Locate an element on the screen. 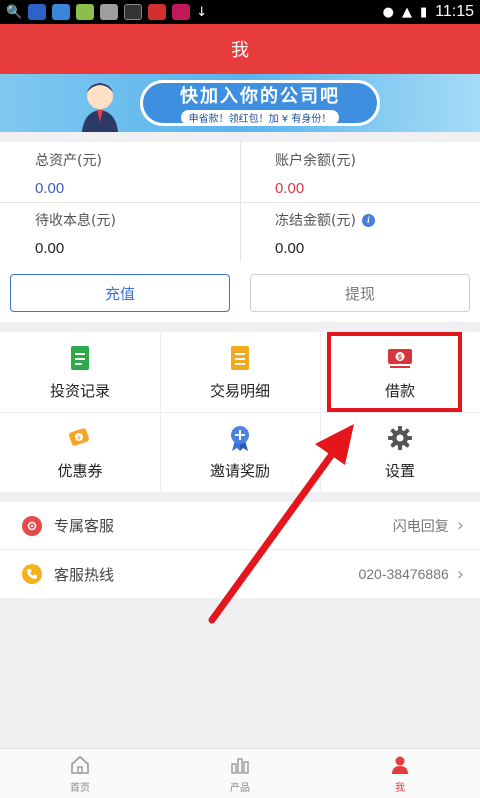 The height and width of the screenshot is (798, 480). frozen-cell: 冻结金额(元) i 0.00 is located at coordinates (360, 232).